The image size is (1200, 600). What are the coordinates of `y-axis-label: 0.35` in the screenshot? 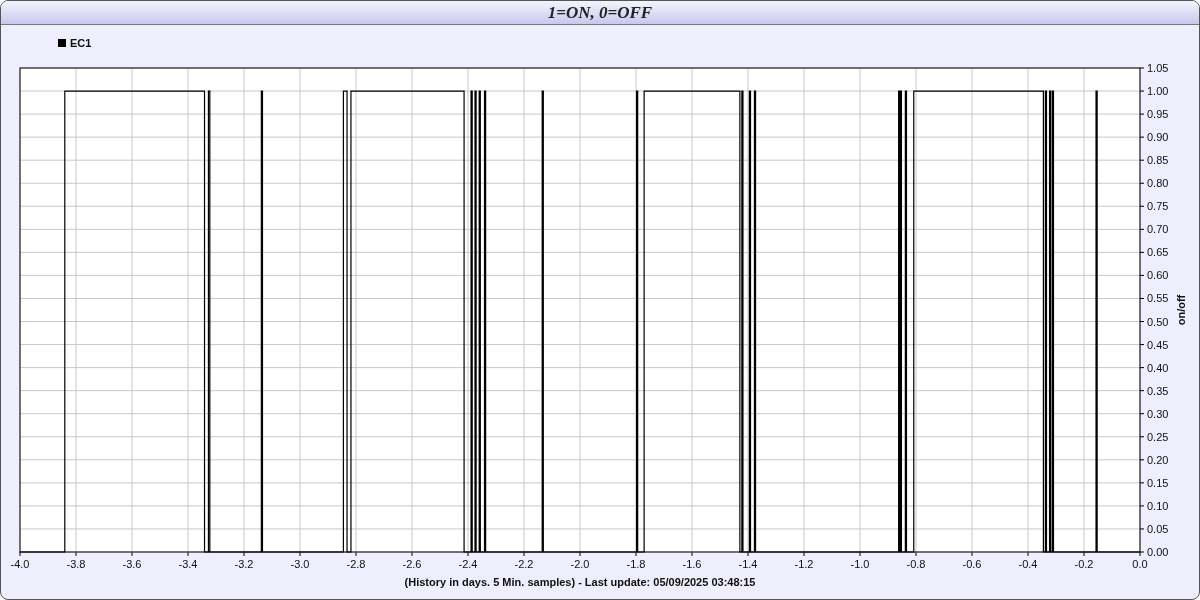 It's located at (1158, 390).